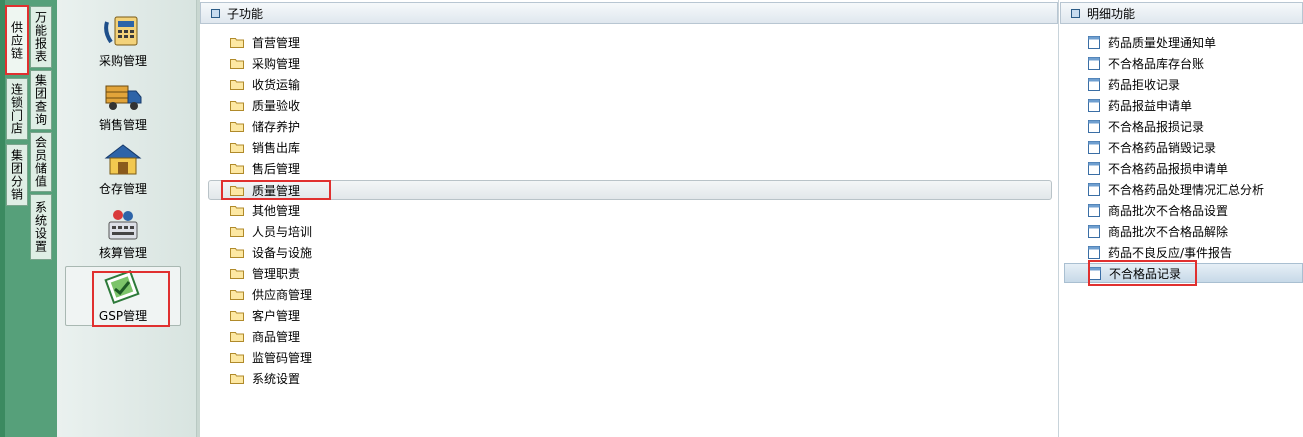  I want to click on detail-item-label: 不合格品库存台账, so click(1156, 63).